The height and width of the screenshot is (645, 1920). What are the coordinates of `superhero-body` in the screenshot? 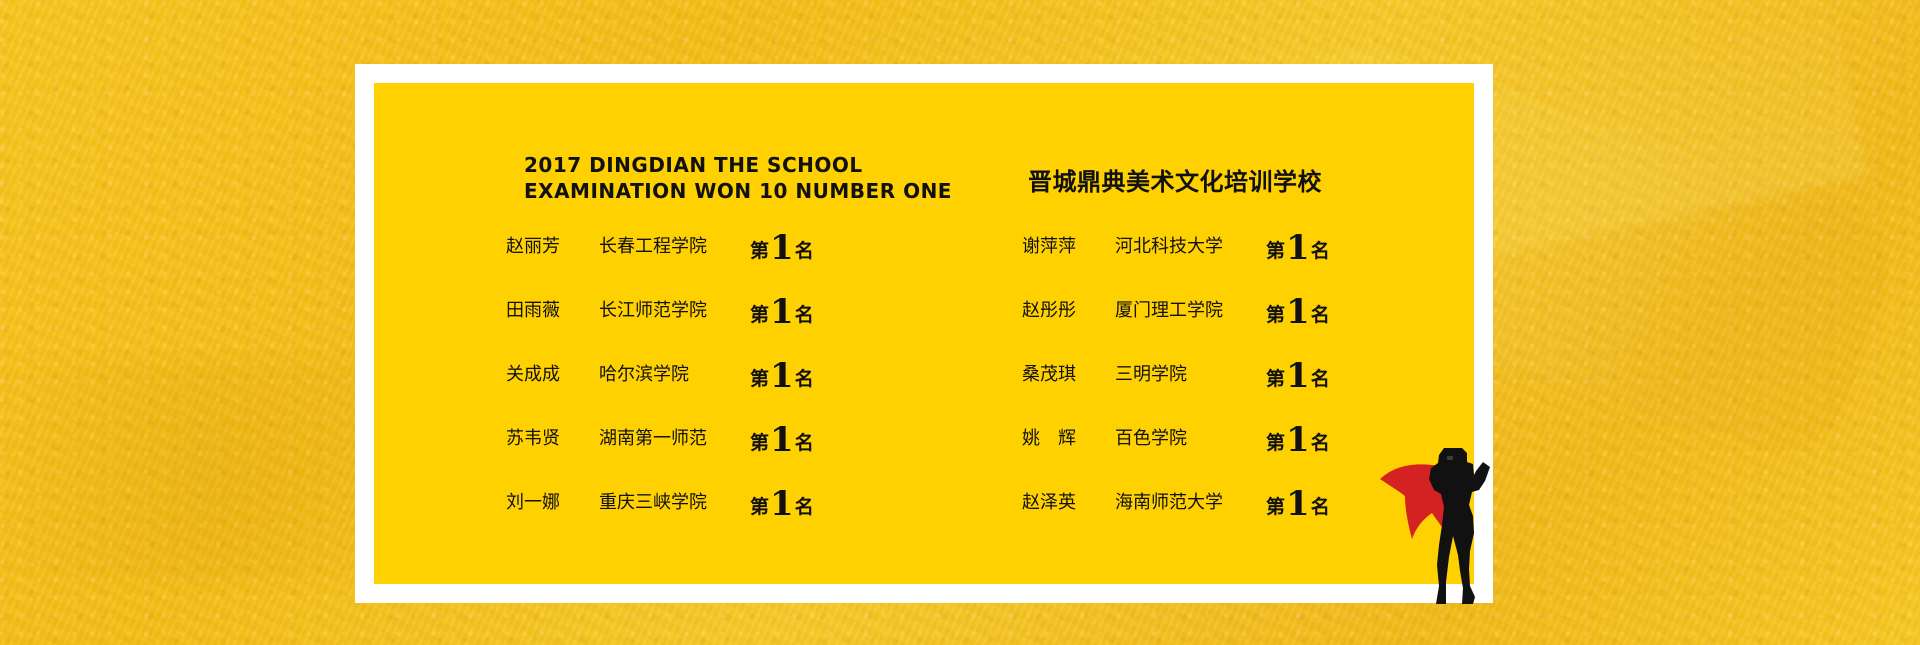 It's located at (1459, 526).